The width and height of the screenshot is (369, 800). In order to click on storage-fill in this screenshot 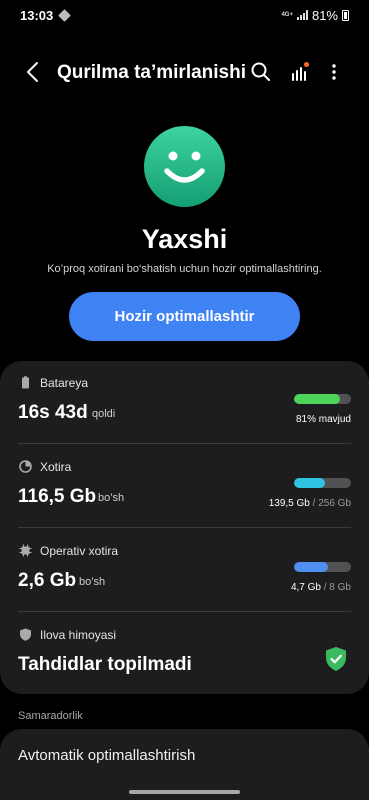, I will do `click(309, 483)`.